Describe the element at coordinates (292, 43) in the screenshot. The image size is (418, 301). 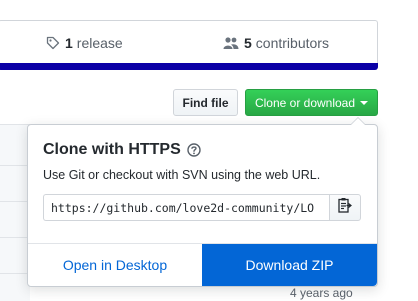
I see `contributors-label: contributors` at that location.